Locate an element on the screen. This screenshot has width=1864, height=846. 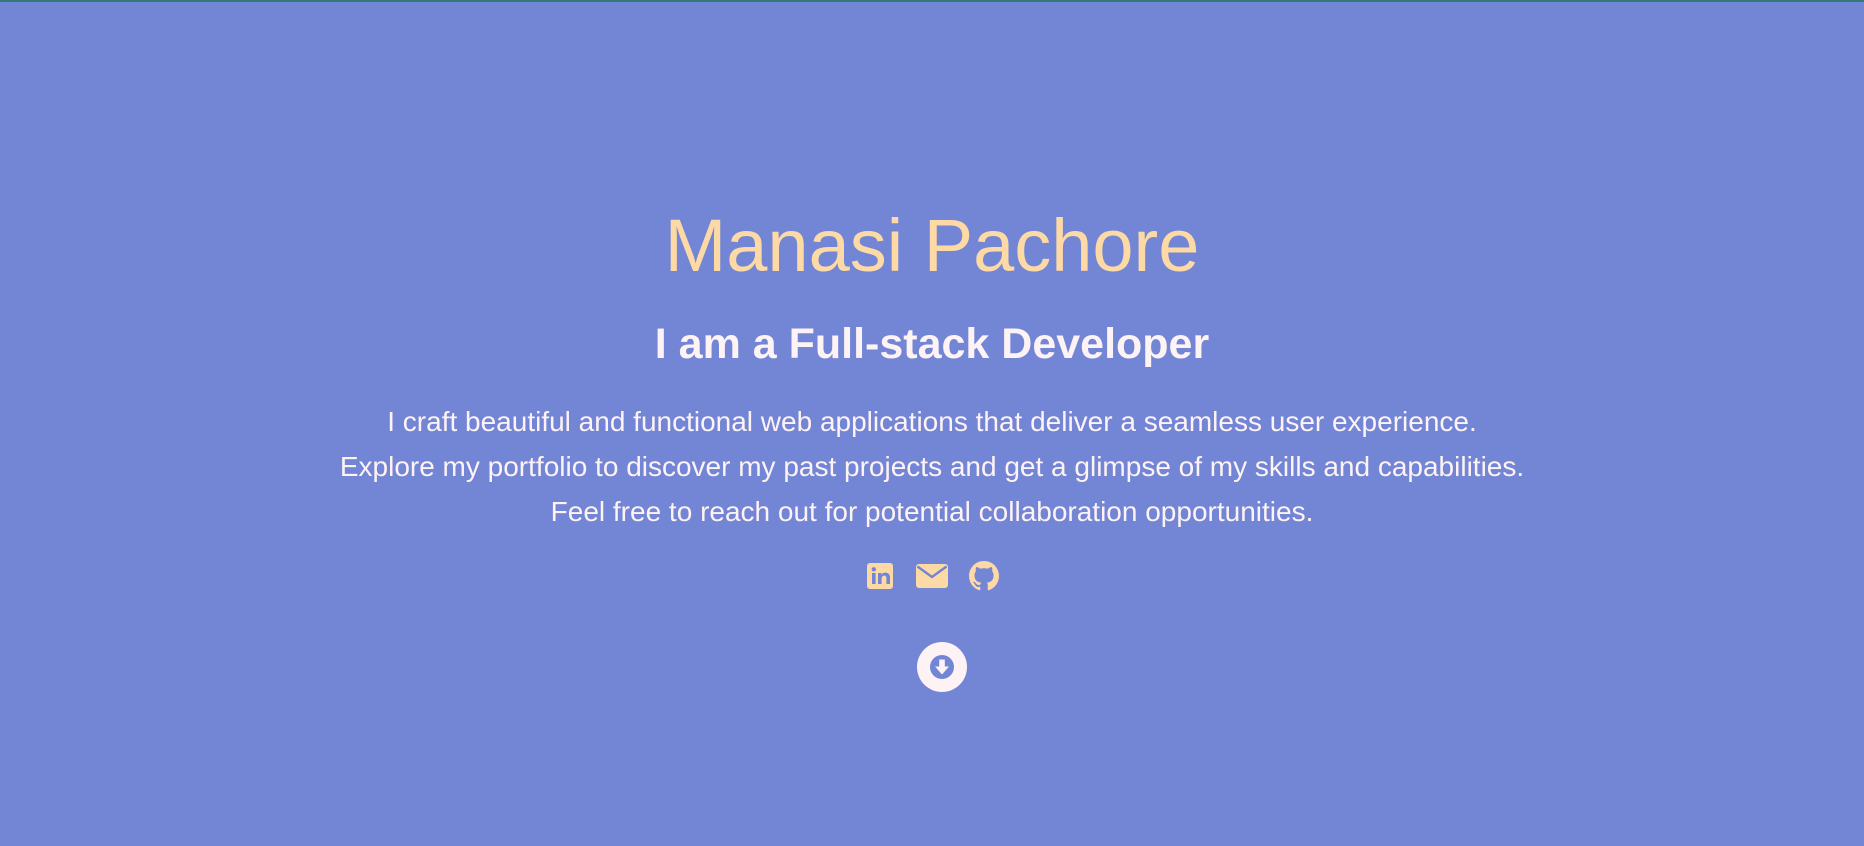
email-icon is located at coordinates (932, 576).